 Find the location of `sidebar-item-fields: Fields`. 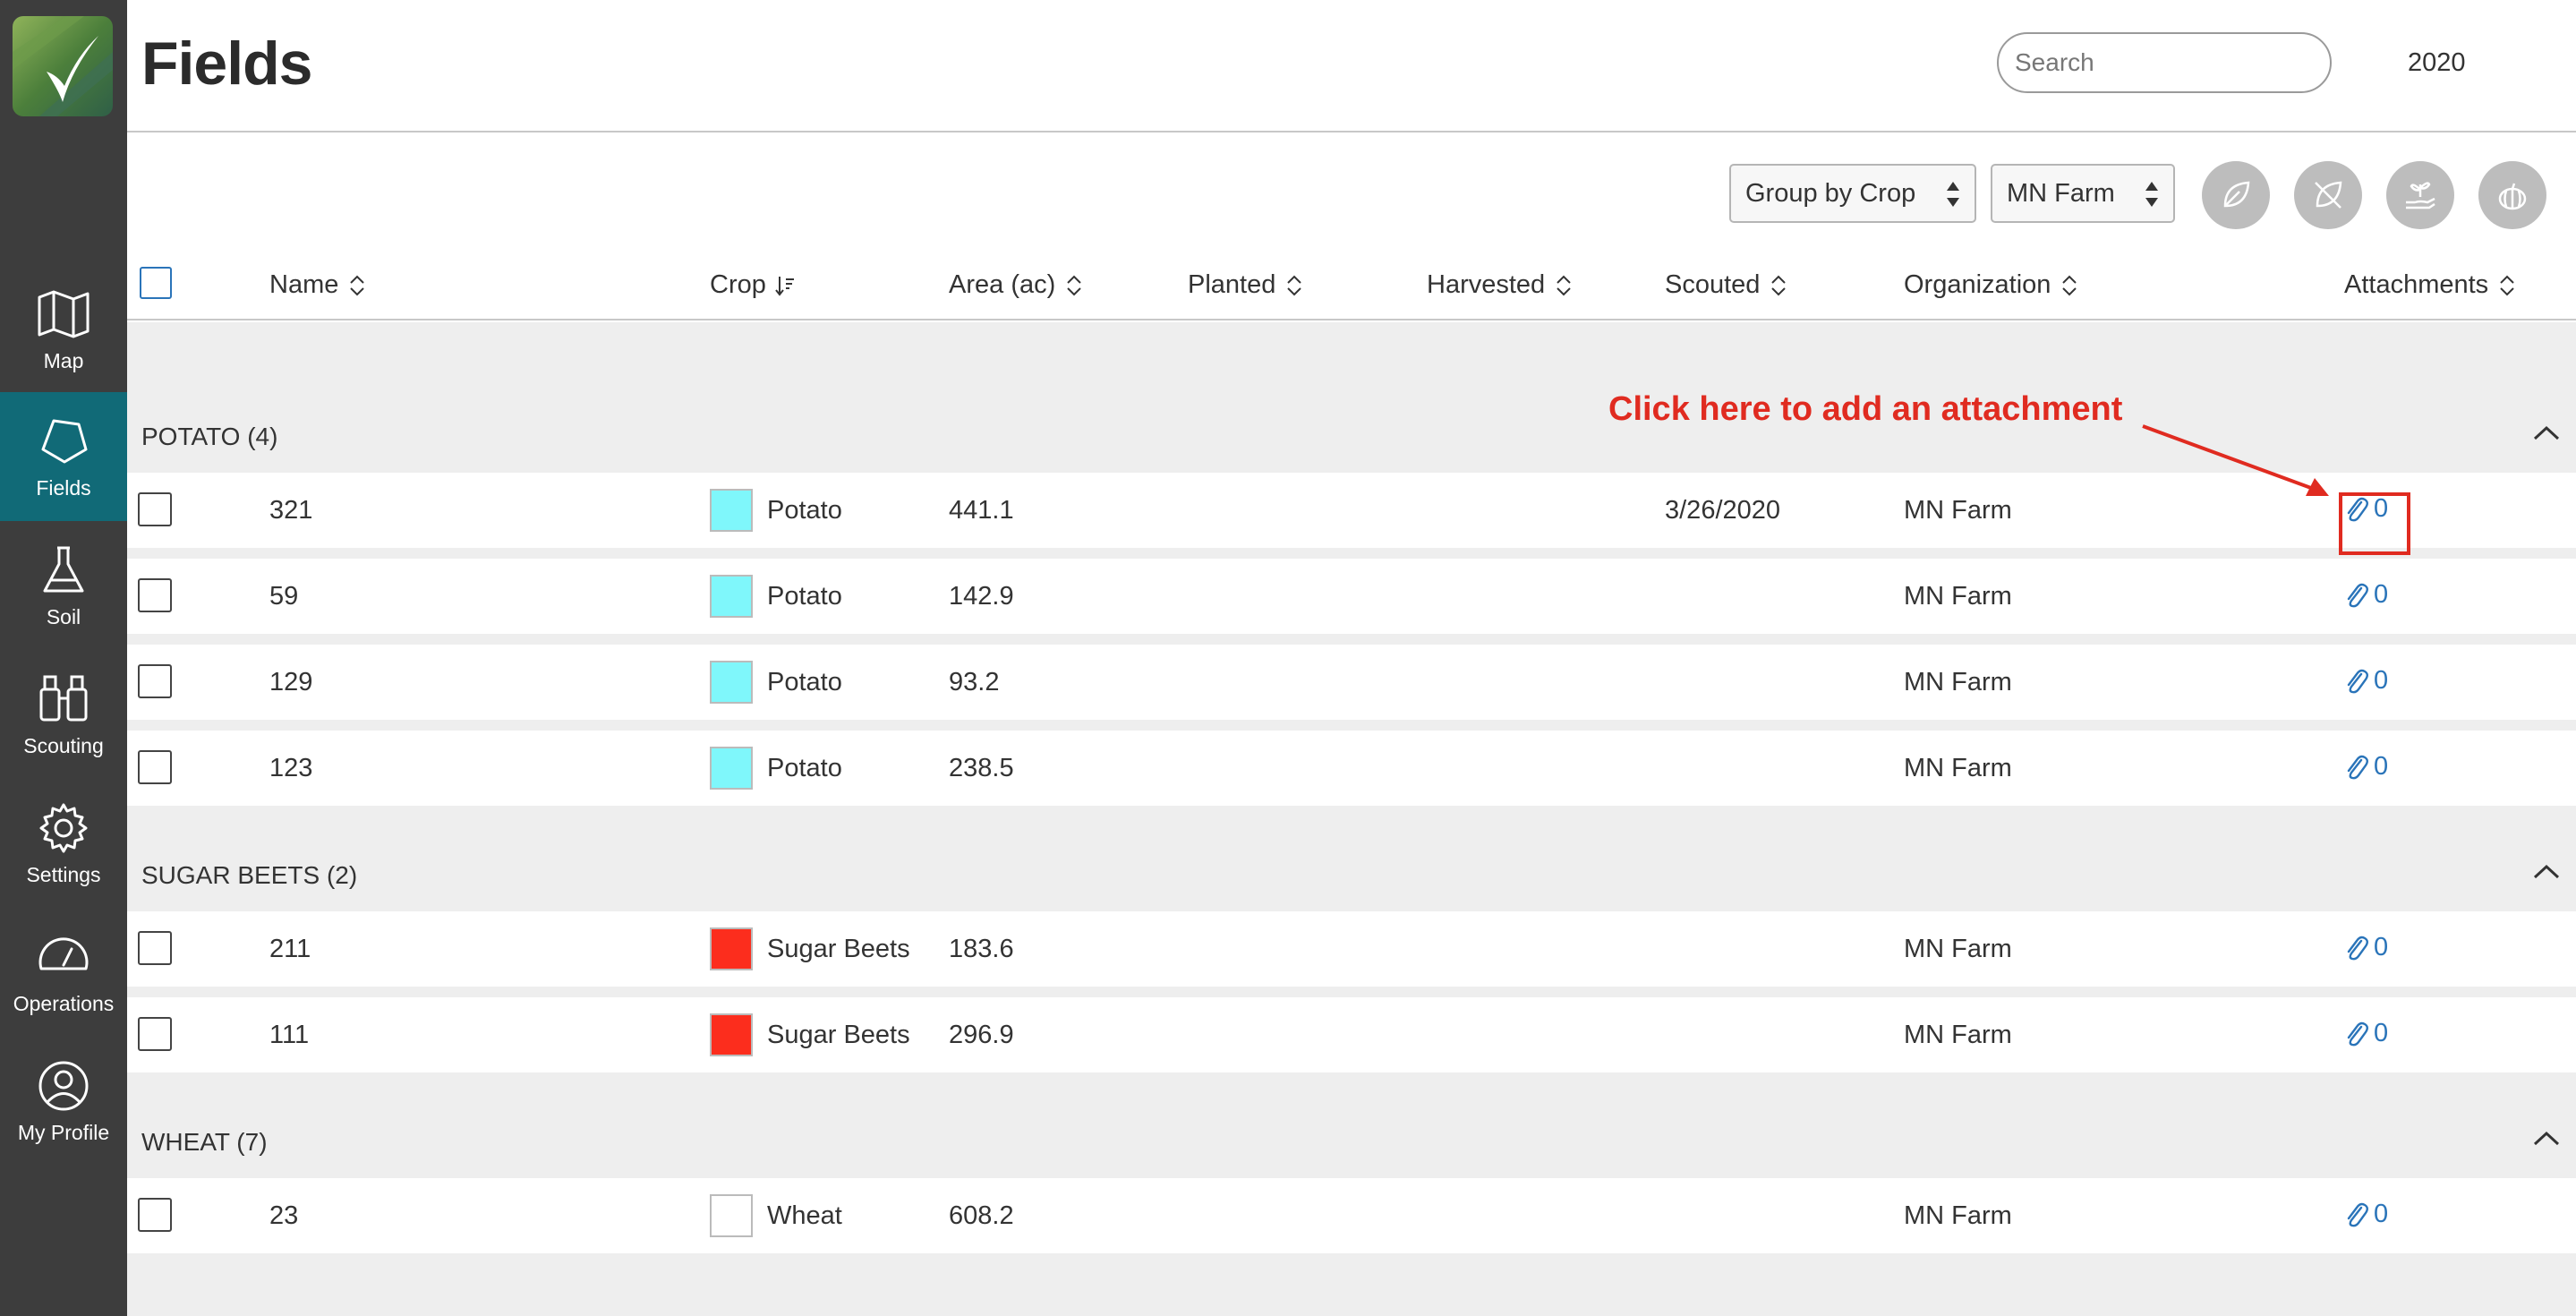

sidebar-item-fields: Fields is located at coordinates (63, 456).